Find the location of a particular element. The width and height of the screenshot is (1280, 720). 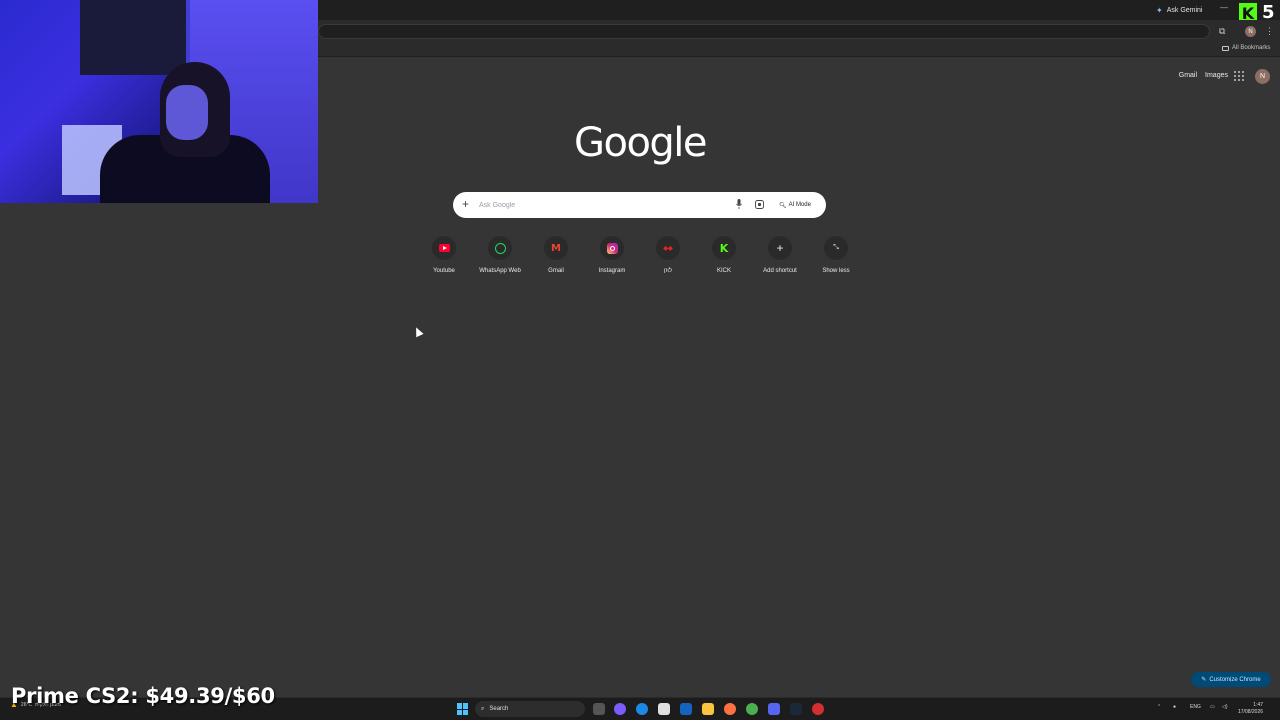

minimize-icon: — is located at coordinates (1224, 7).